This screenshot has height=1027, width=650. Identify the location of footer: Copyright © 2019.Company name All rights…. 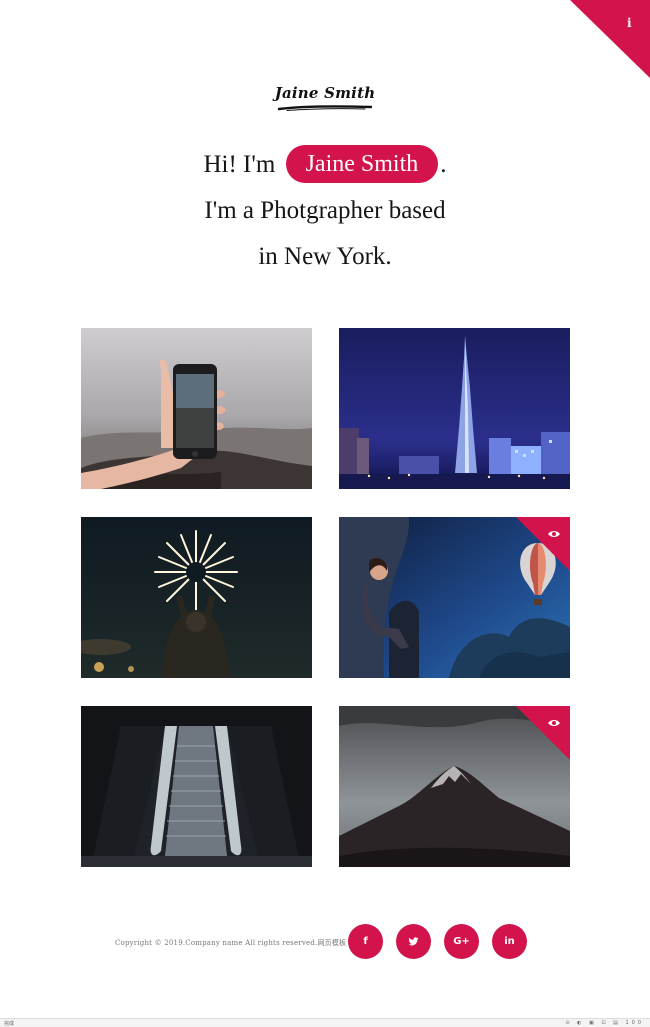
(325, 944).